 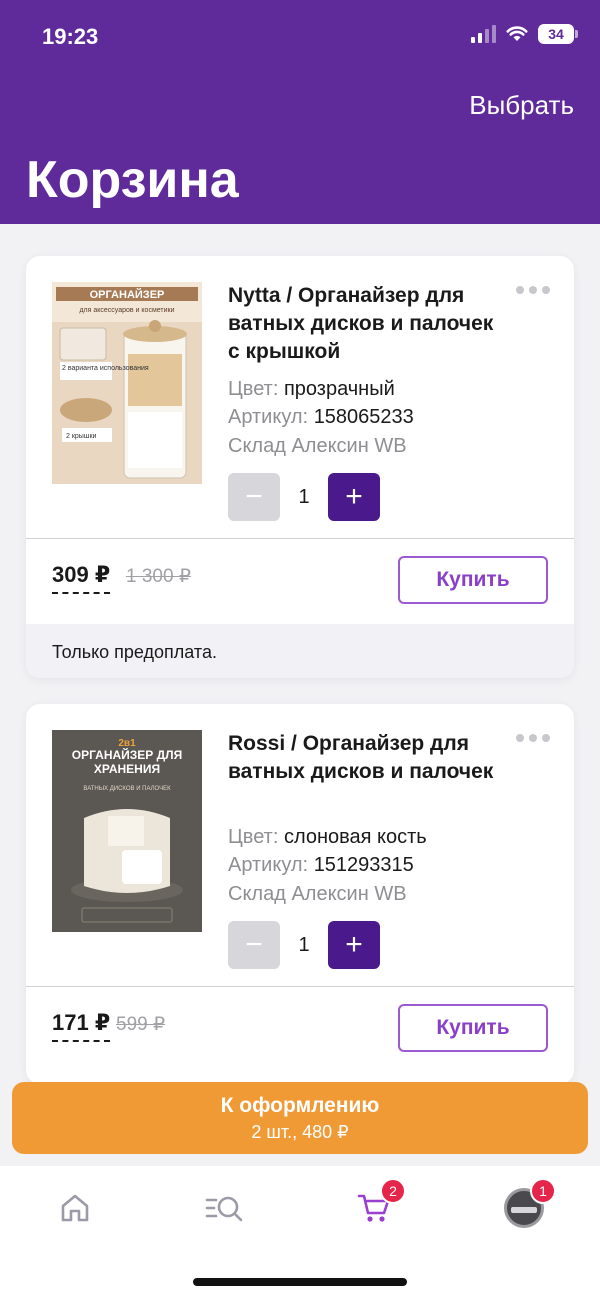 What do you see at coordinates (127, 294) in the screenshot?
I see `image-banner-text: ОРГАНАЙЗЕР` at bounding box center [127, 294].